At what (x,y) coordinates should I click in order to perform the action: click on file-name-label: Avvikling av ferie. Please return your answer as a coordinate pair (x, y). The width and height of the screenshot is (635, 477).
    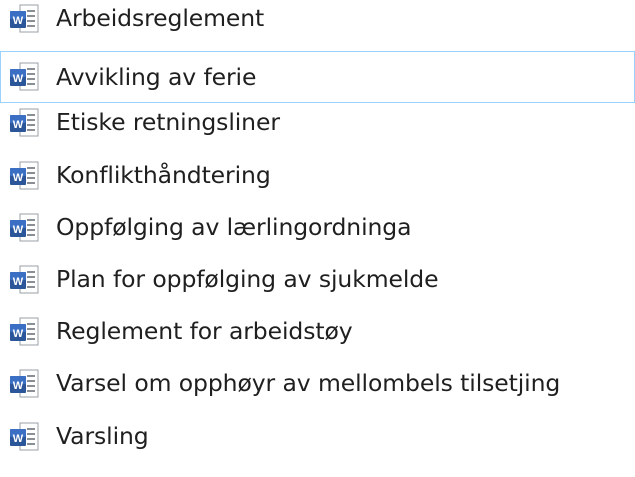
    Looking at the image, I should click on (156, 77).